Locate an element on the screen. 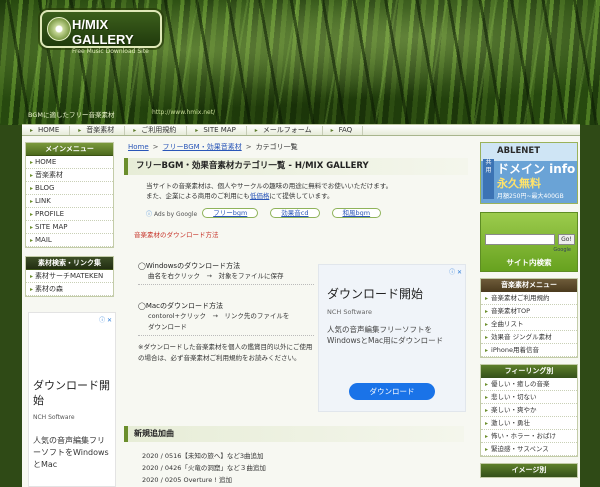 This screenshot has height=487, width=600. breadcrumb-category: フリーBGM・効果音素材 is located at coordinates (202, 147).